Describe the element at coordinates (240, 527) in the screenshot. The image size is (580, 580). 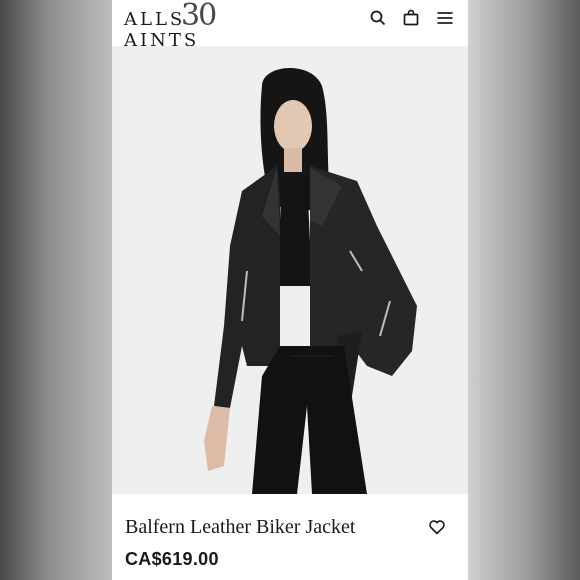
I see `product-title: Balfern Leather Biker Jacket` at that location.